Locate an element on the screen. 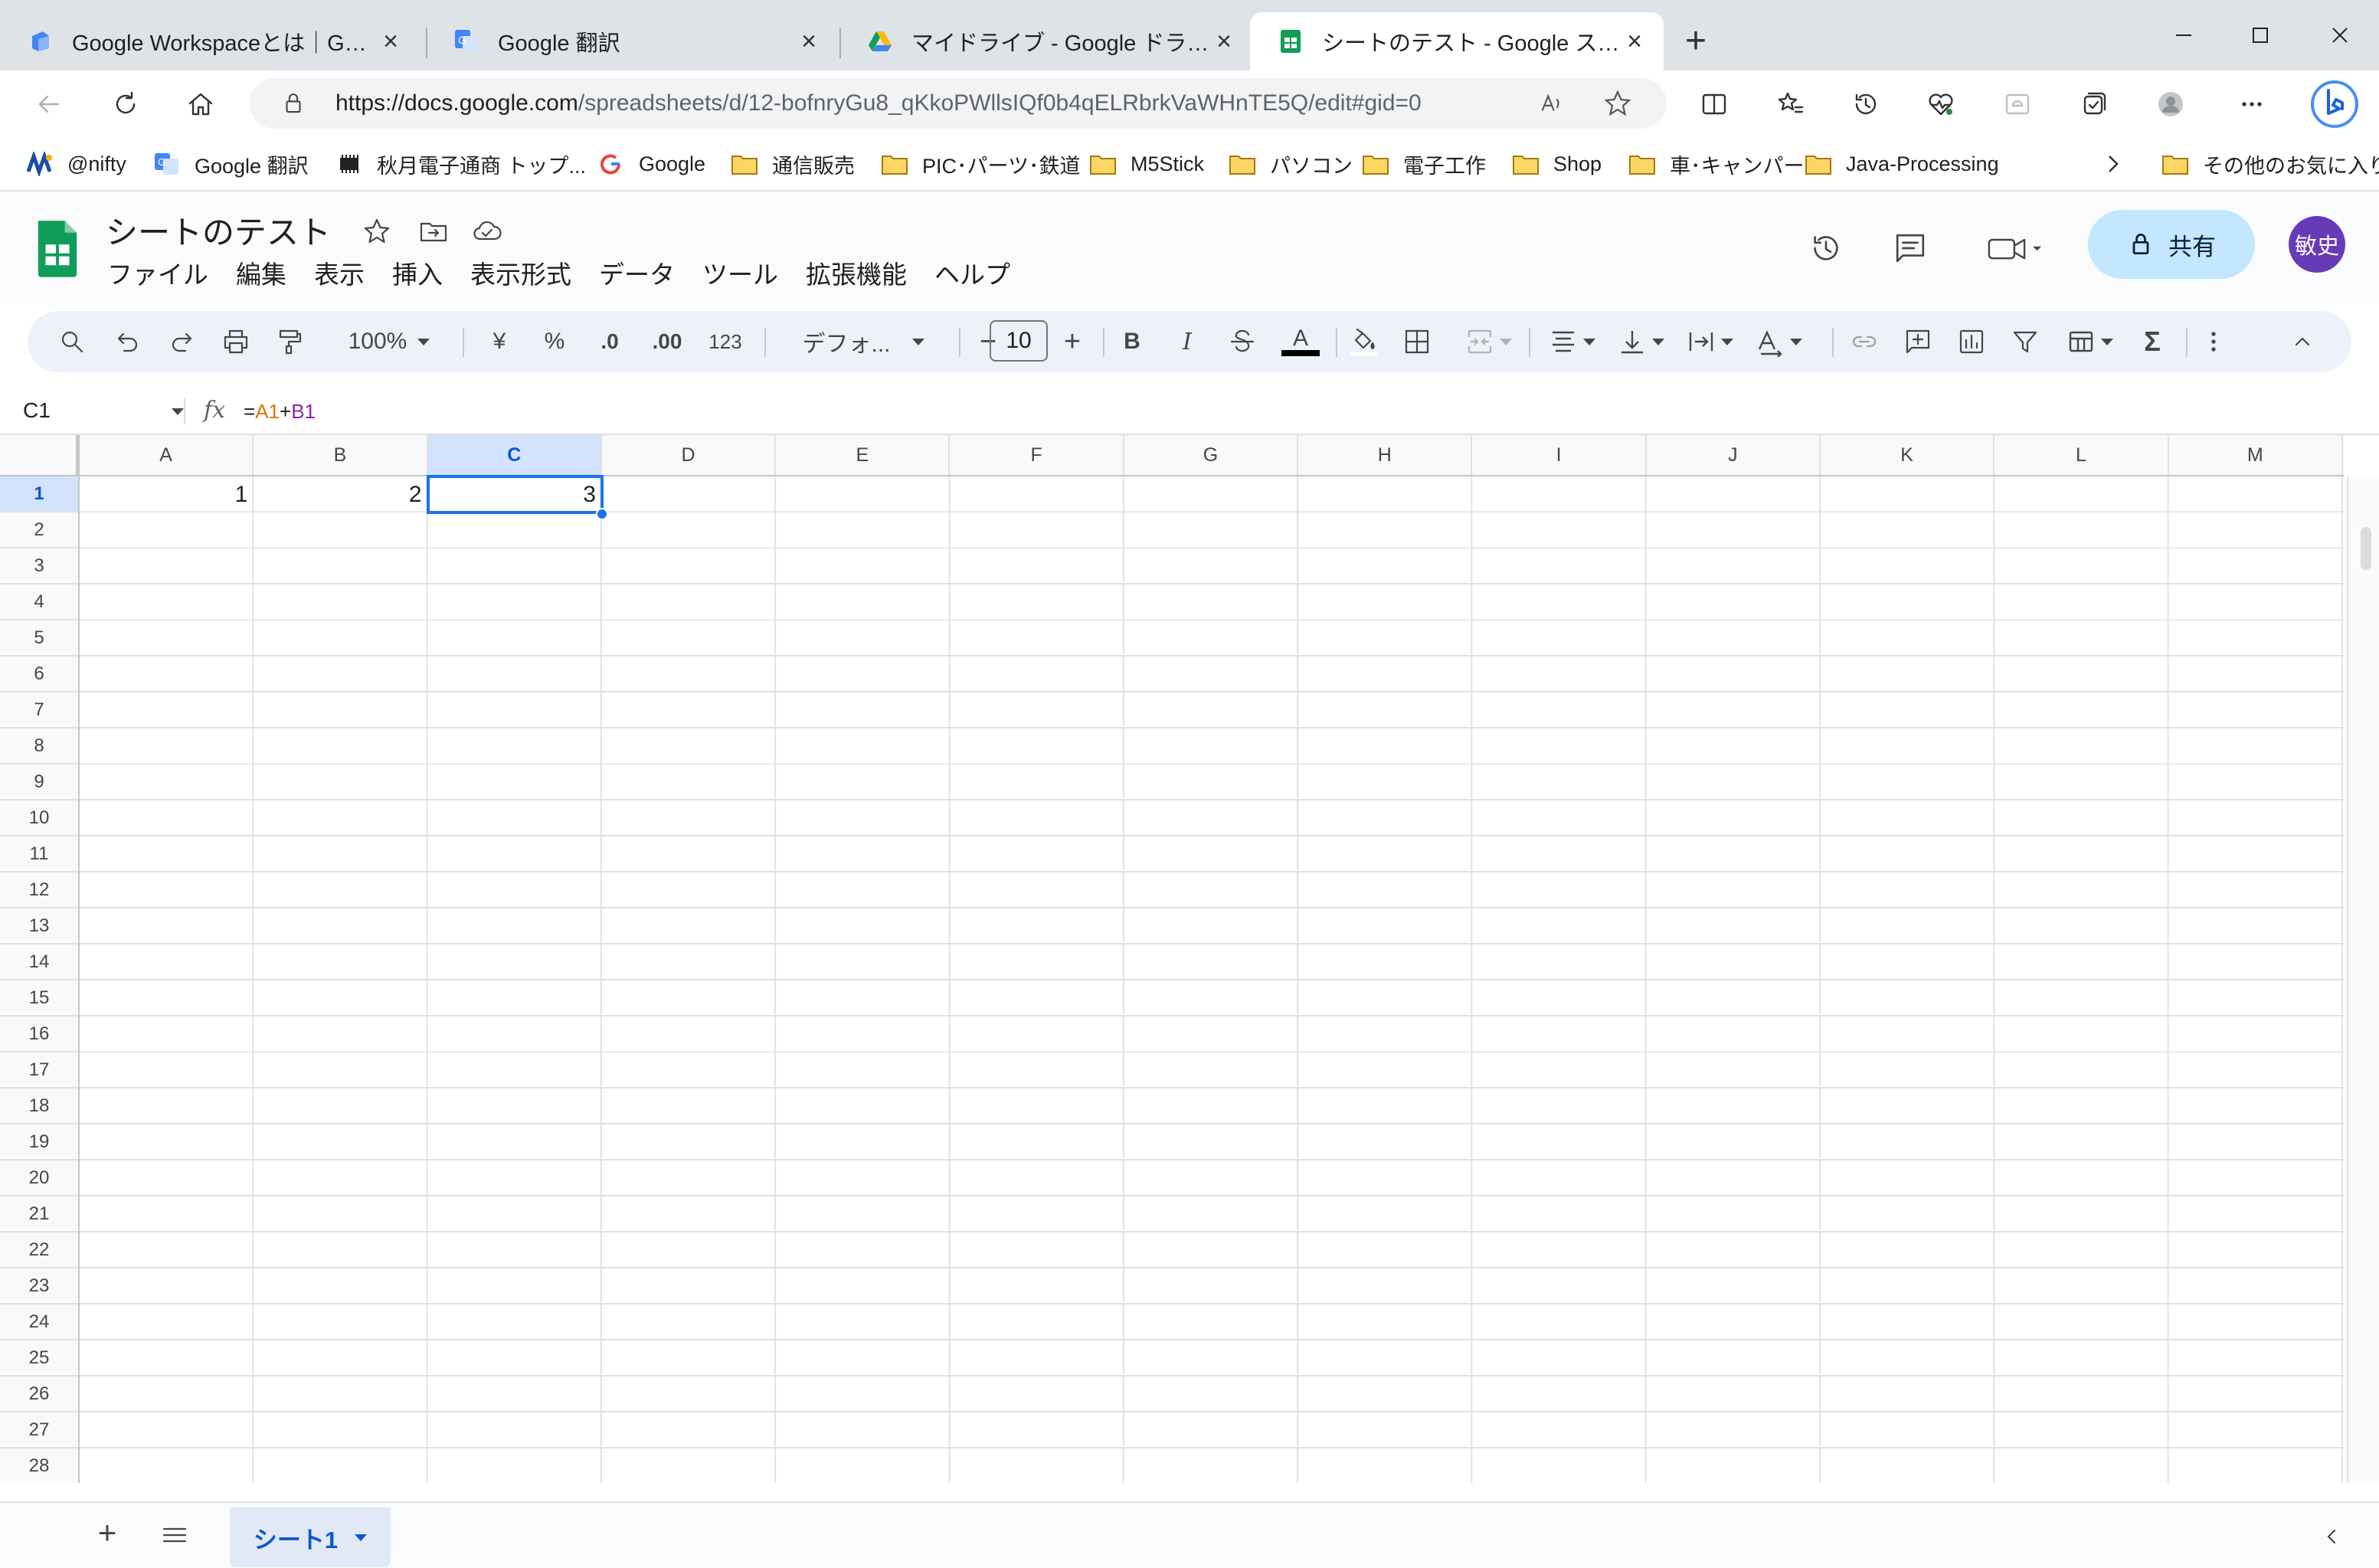 The image size is (2379, 1568). cell-c1: 3 is located at coordinates (515, 494).